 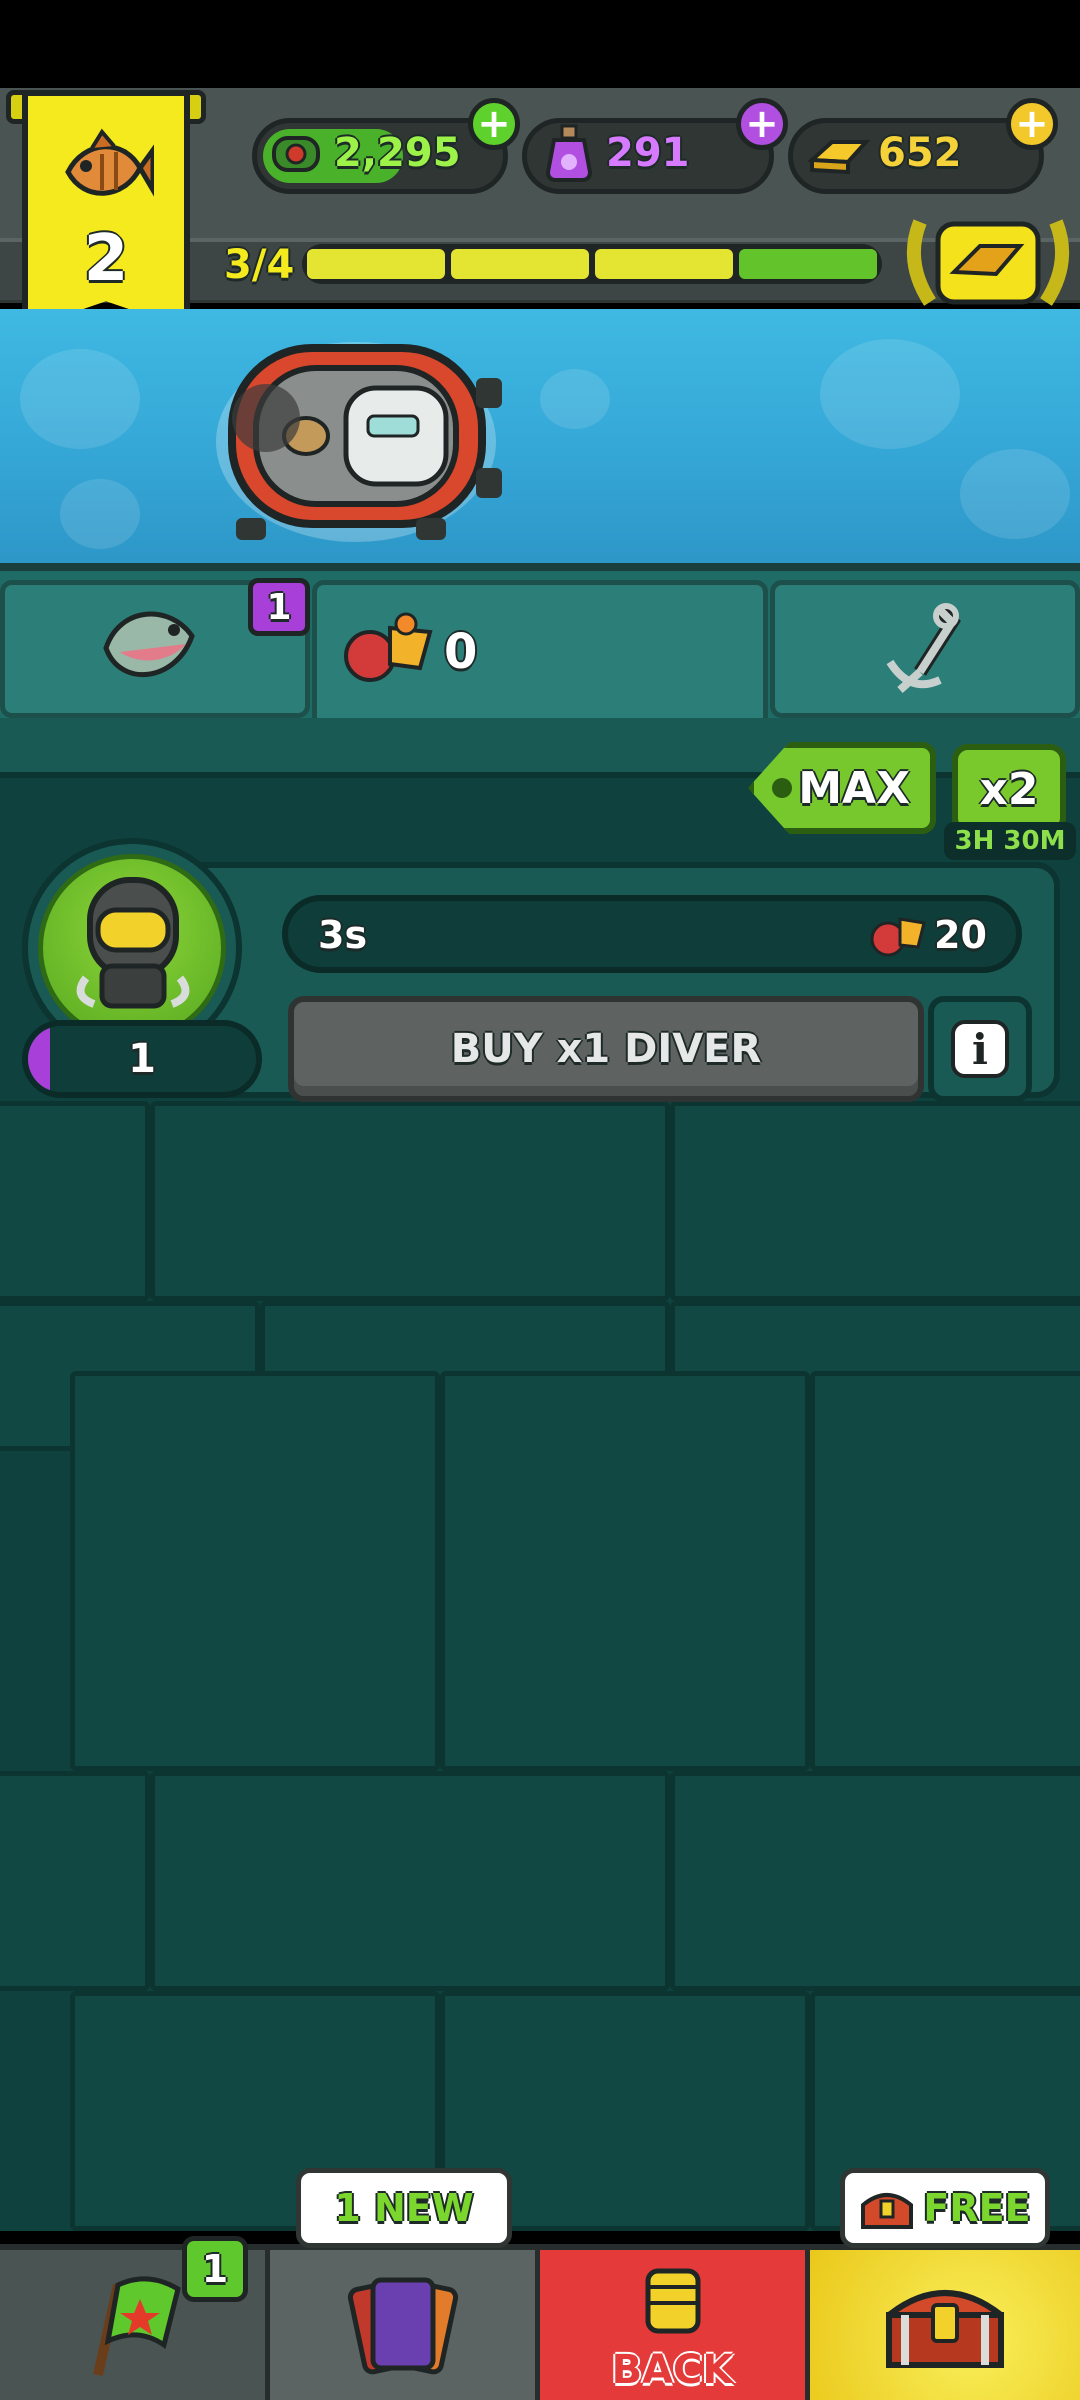 What do you see at coordinates (569, 153) in the screenshot?
I see `potion-icon` at bounding box center [569, 153].